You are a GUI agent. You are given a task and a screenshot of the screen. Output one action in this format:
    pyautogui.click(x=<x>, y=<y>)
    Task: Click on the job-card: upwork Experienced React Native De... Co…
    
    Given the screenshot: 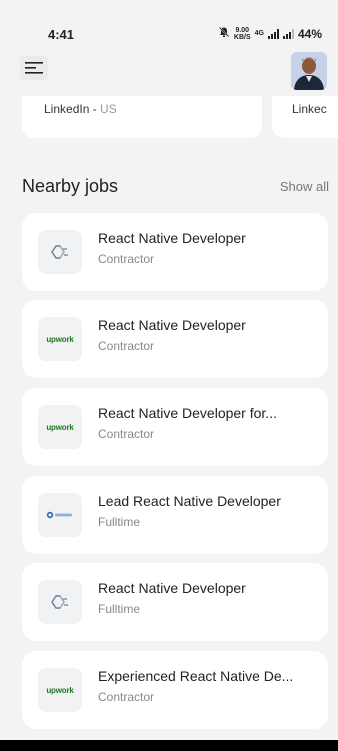 What is the action you would take?
    pyautogui.click(x=175, y=690)
    